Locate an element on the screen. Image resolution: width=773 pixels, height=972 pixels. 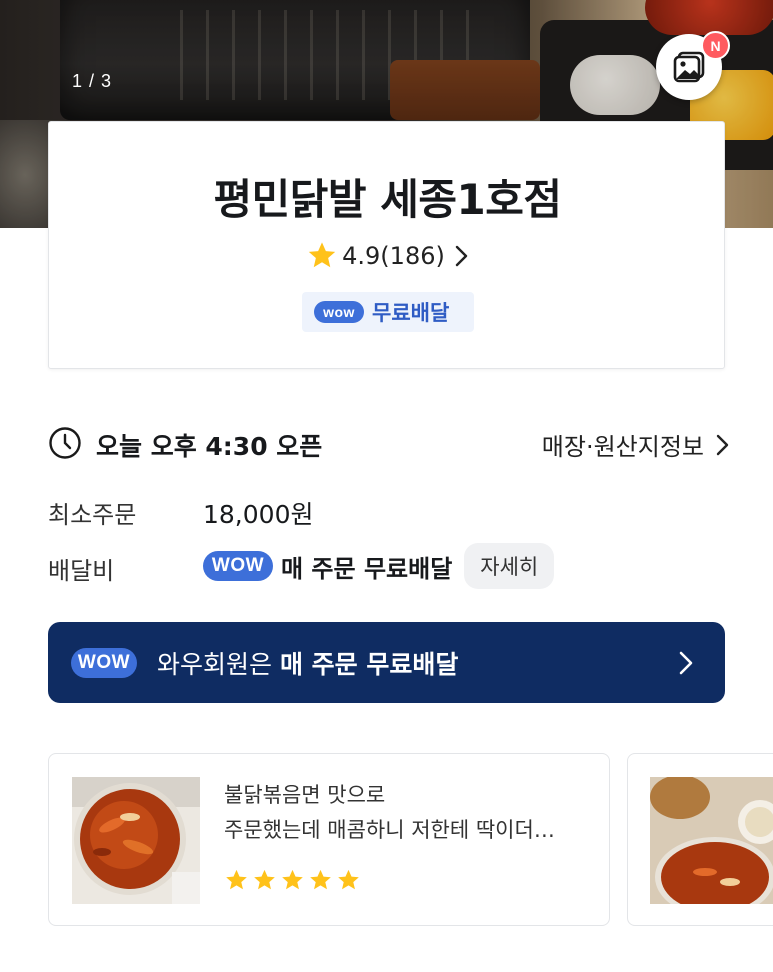
review-text-line-1: 불닭볶음면 맛으로 is located at coordinates (305, 795).